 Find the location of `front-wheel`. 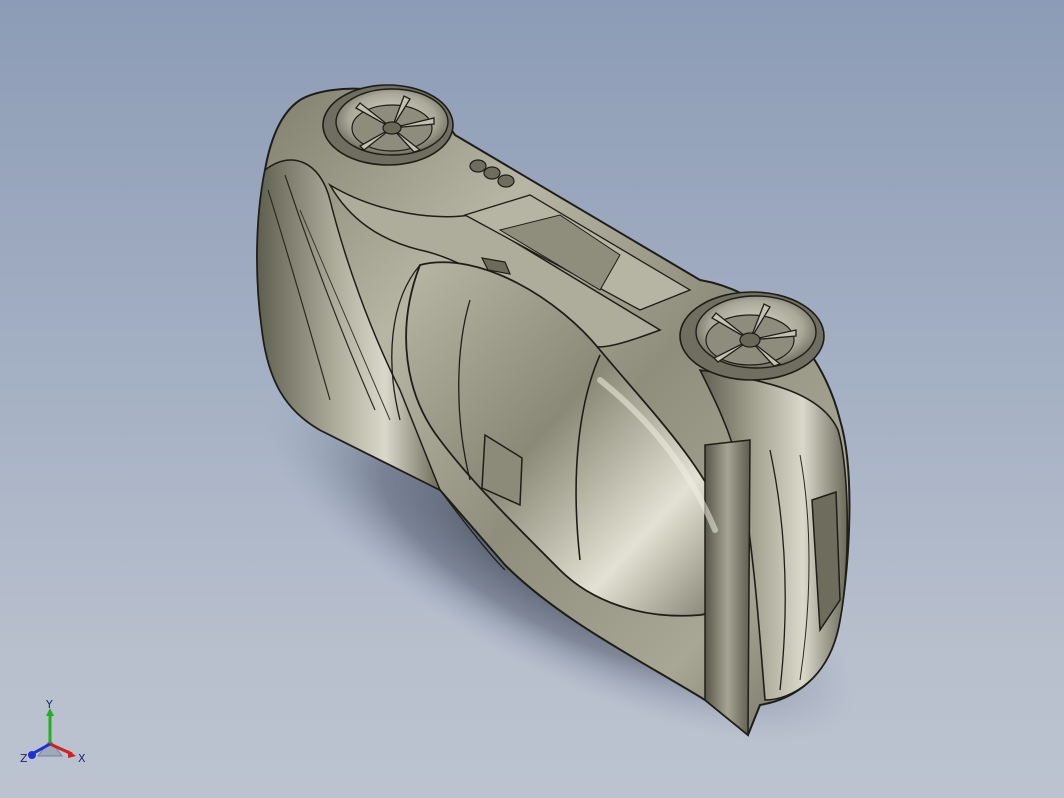

front-wheel is located at coordinates (752, 336).